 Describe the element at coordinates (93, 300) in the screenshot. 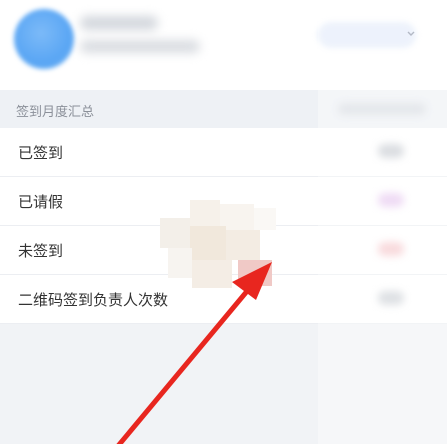

I see `summary-row-label: 二维码签到负责人次数` at that location.